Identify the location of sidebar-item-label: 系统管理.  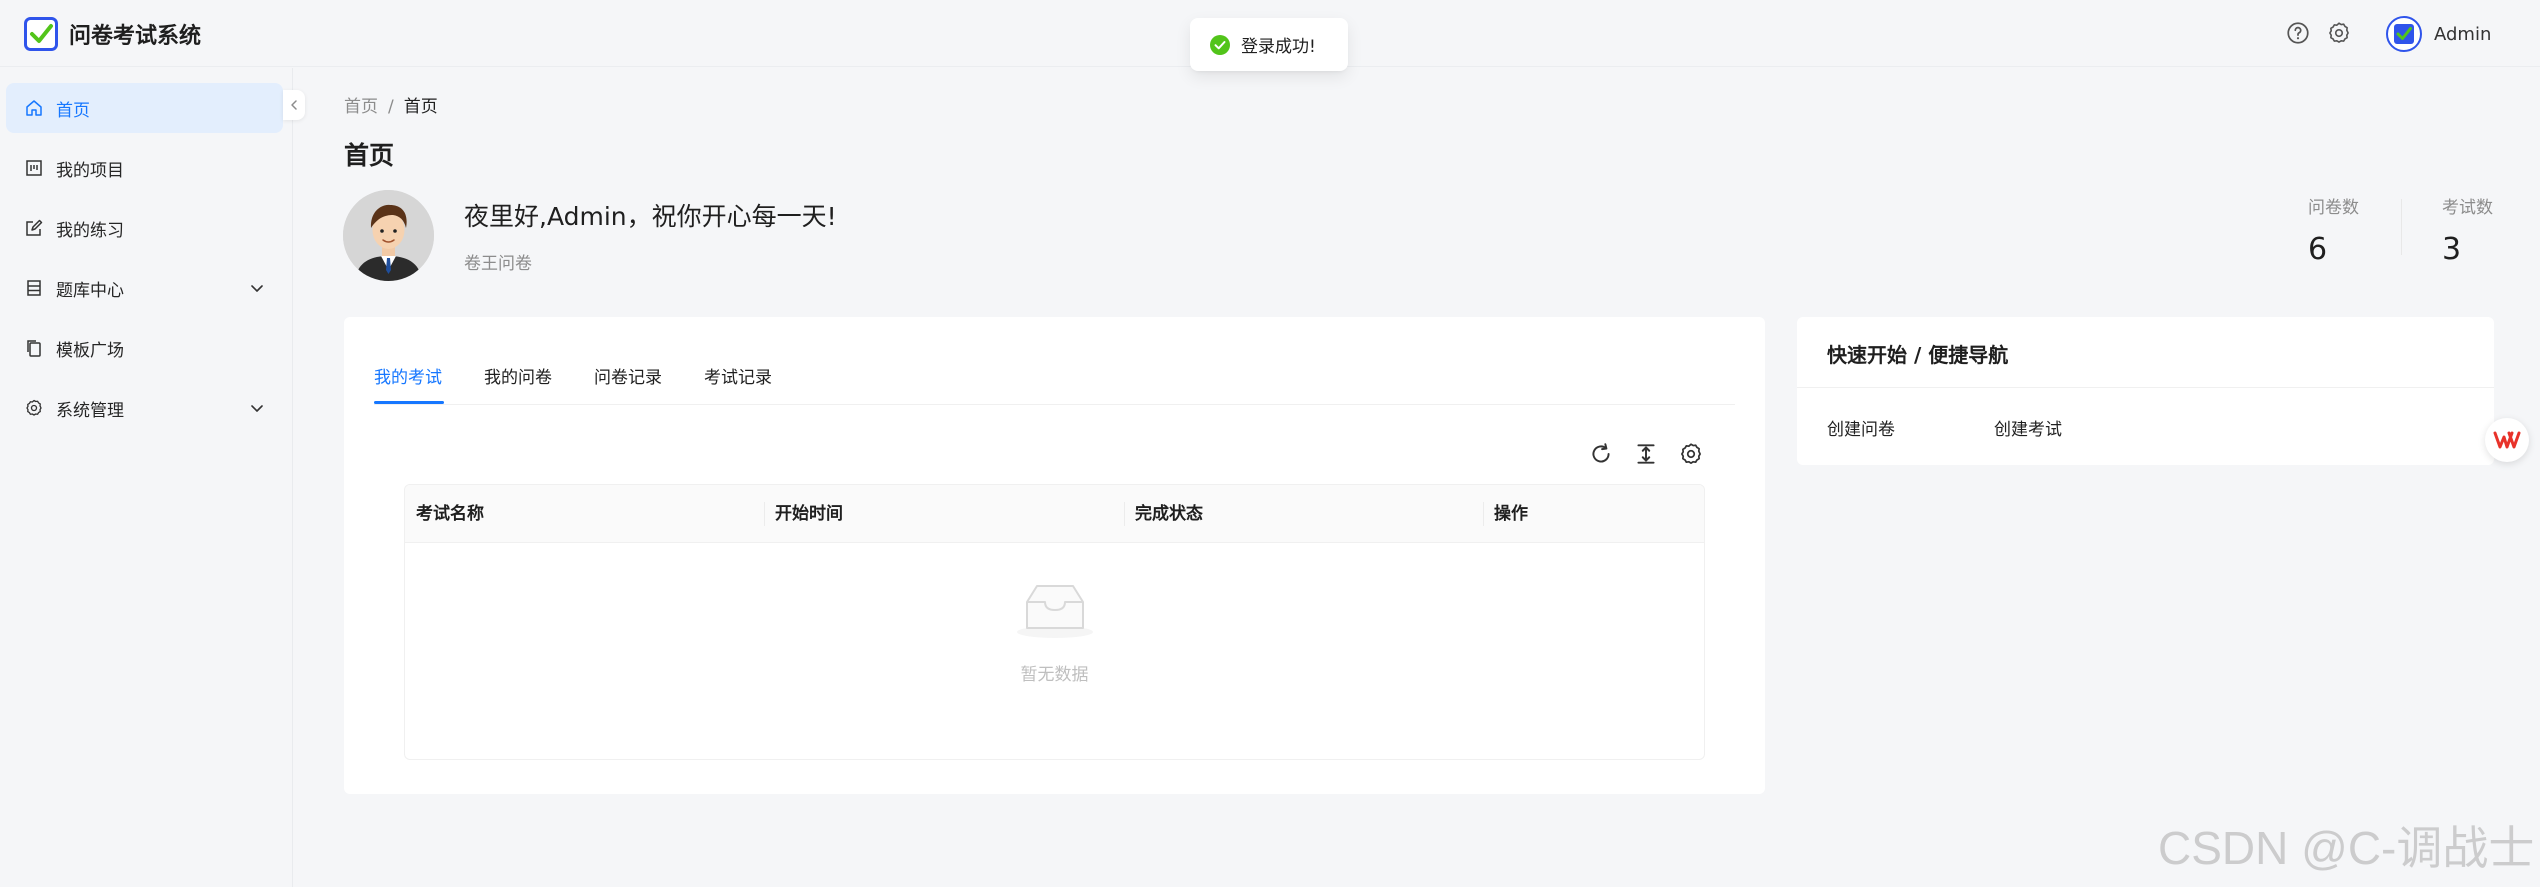
(90, 410).